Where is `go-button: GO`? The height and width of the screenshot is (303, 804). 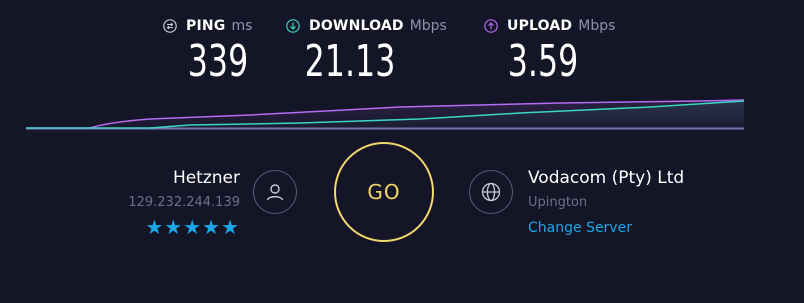 go-button: GO is located at coordinates (384, 192).